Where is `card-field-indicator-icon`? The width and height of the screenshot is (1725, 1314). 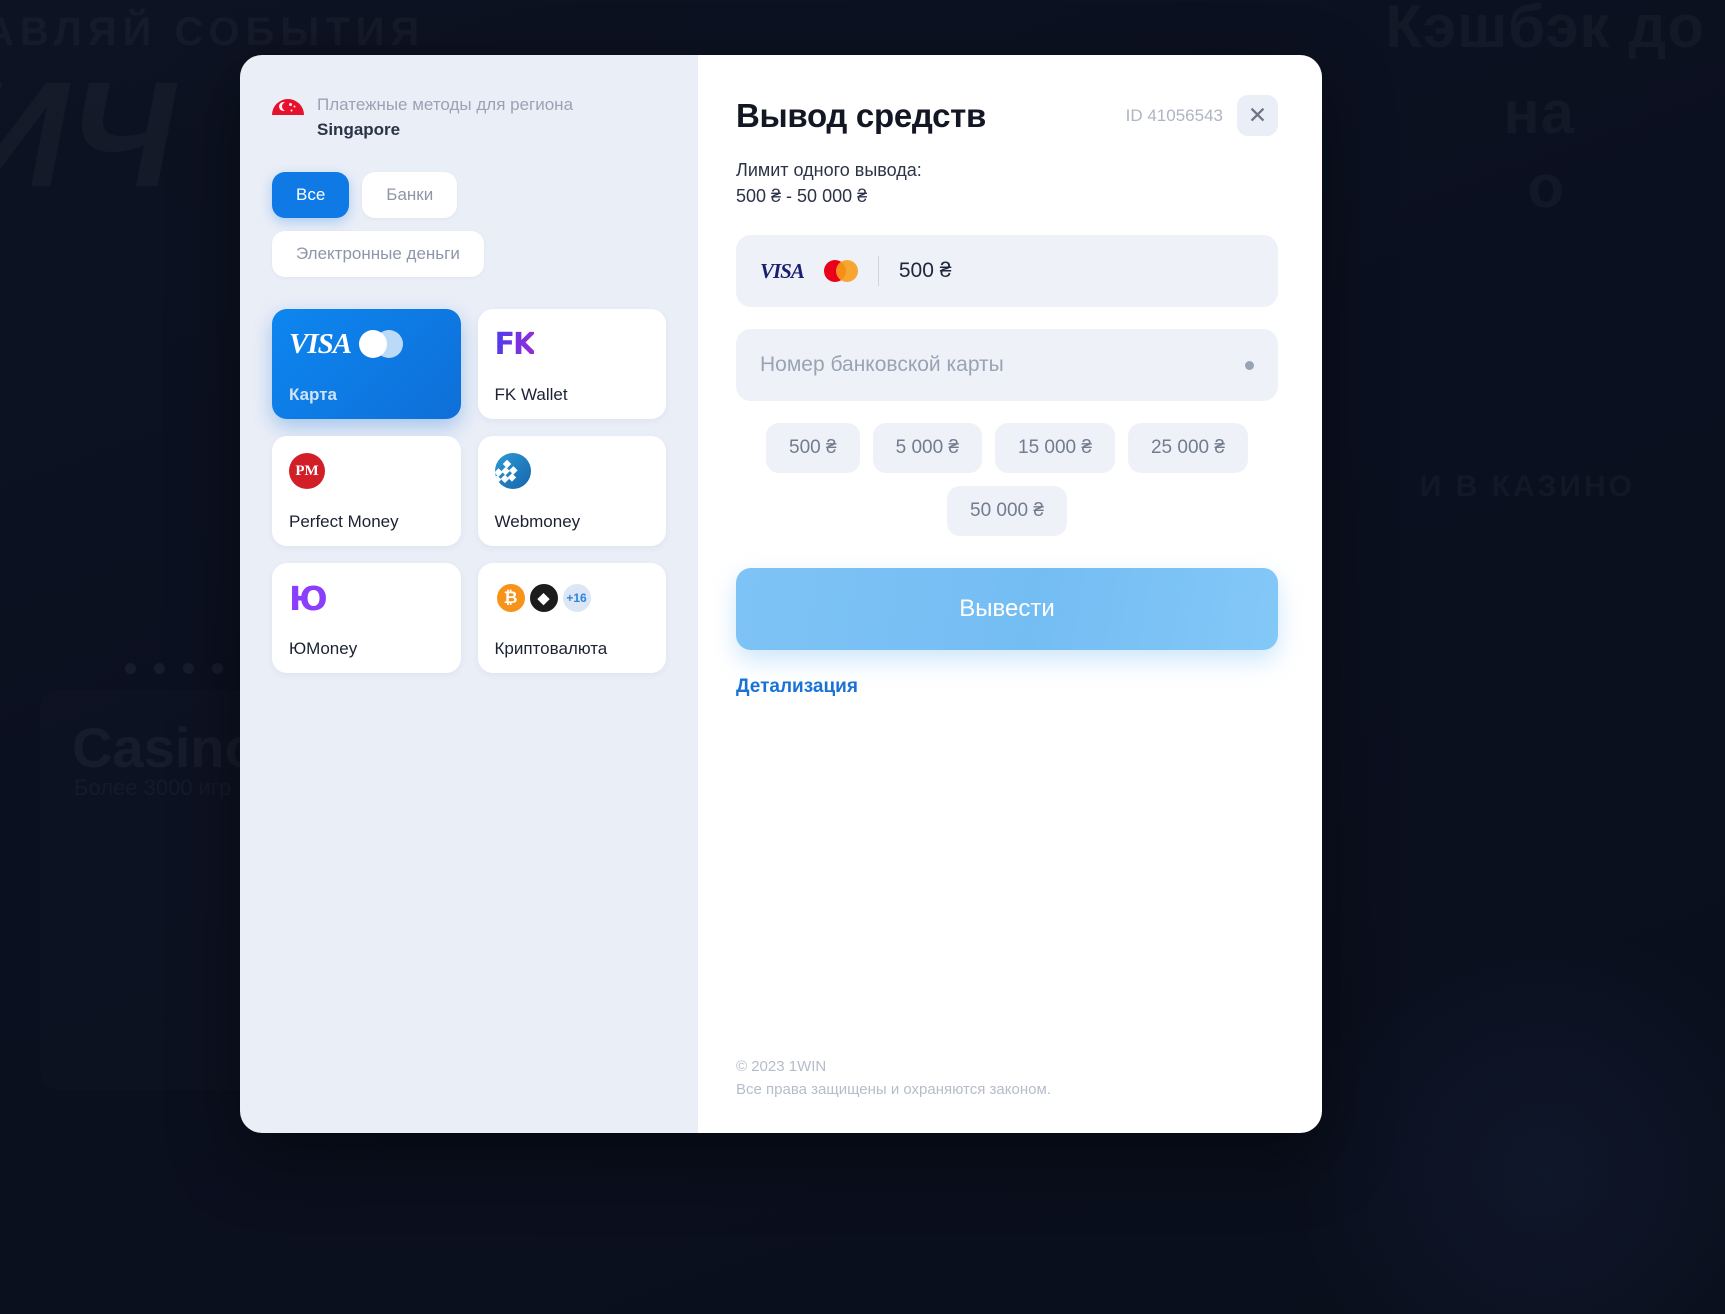 card-field-indicator-icon is located at coordinates (1249, 365).